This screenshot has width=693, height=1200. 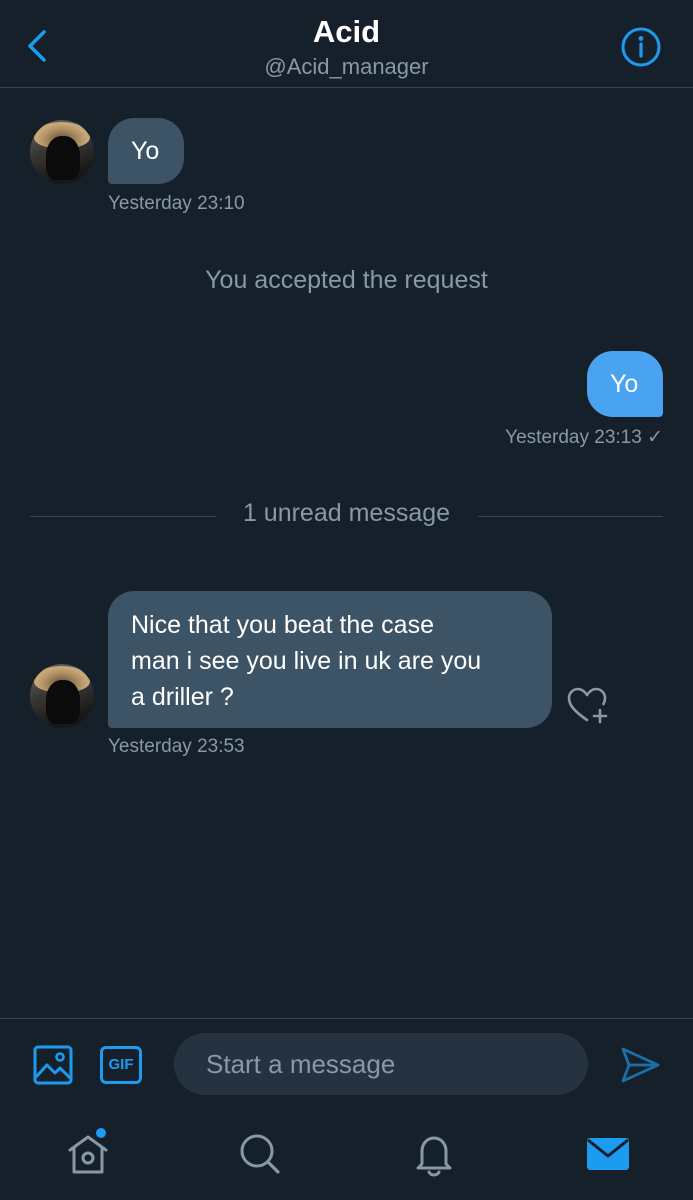 I want to click on message-input, so click(x=381, y=1064).